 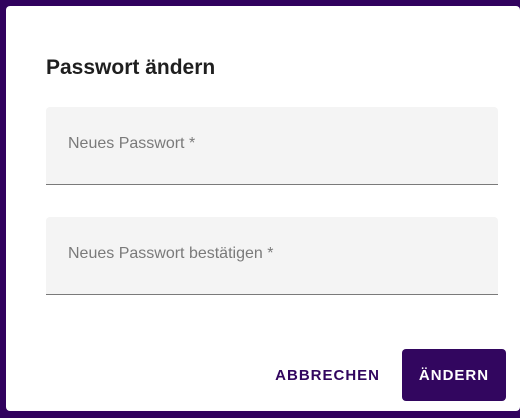 I want to click on dialog-title: Passwort ändern, so click(x=131, y=67).